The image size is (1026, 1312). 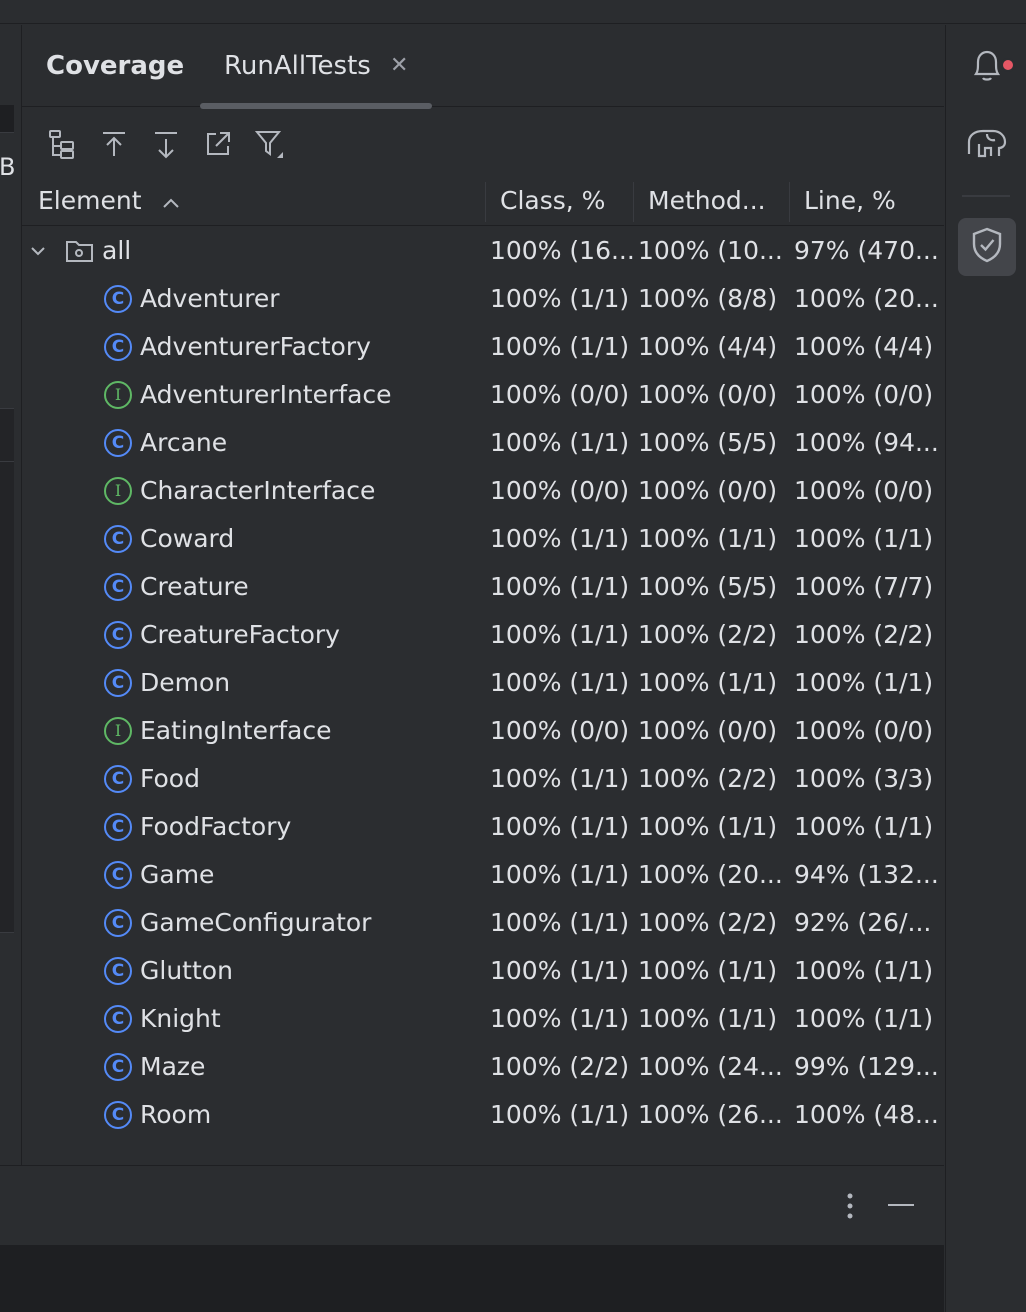 What do you see at coordinates (62, 144) in the screenshot?
I see `flatten-packages-icon` at bounding box center [62, 144].